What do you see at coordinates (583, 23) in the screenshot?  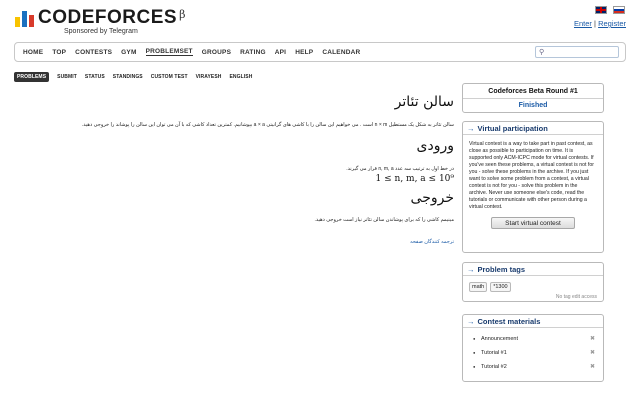 I see `enter-link: Enter` at bounding box center [583, 23].